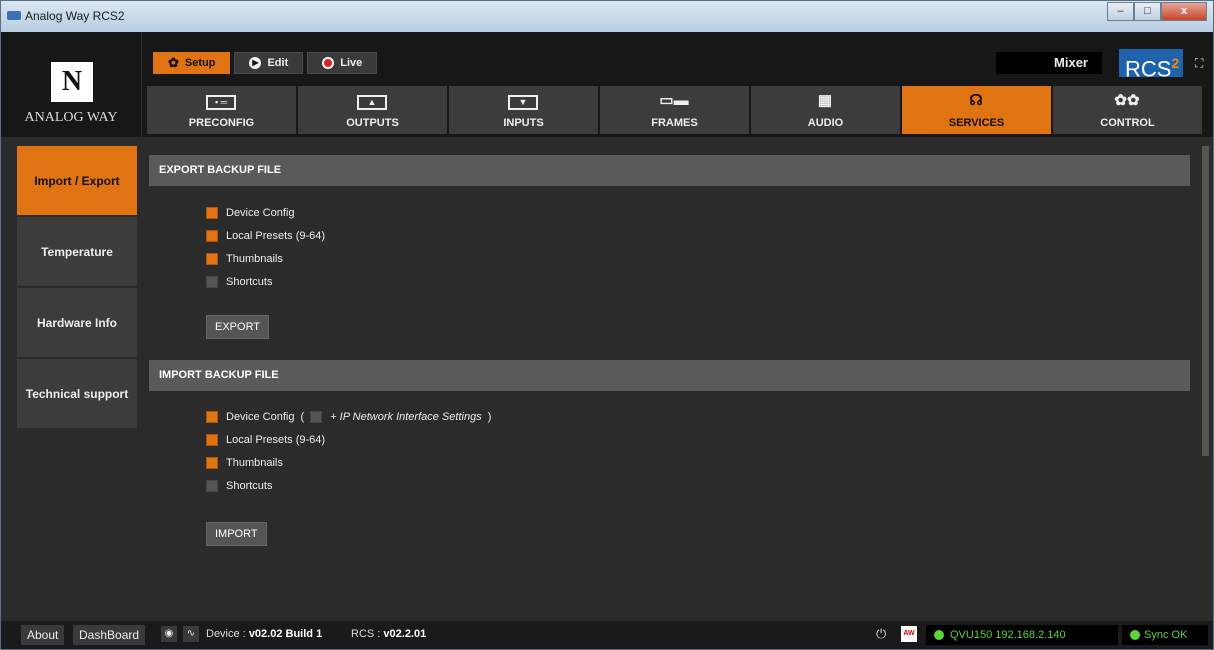 Image resolution: width=1214 pixels, height=650 pixels. I want to click on export-option-thumbnails: Thumbnails, so click(244, 259).